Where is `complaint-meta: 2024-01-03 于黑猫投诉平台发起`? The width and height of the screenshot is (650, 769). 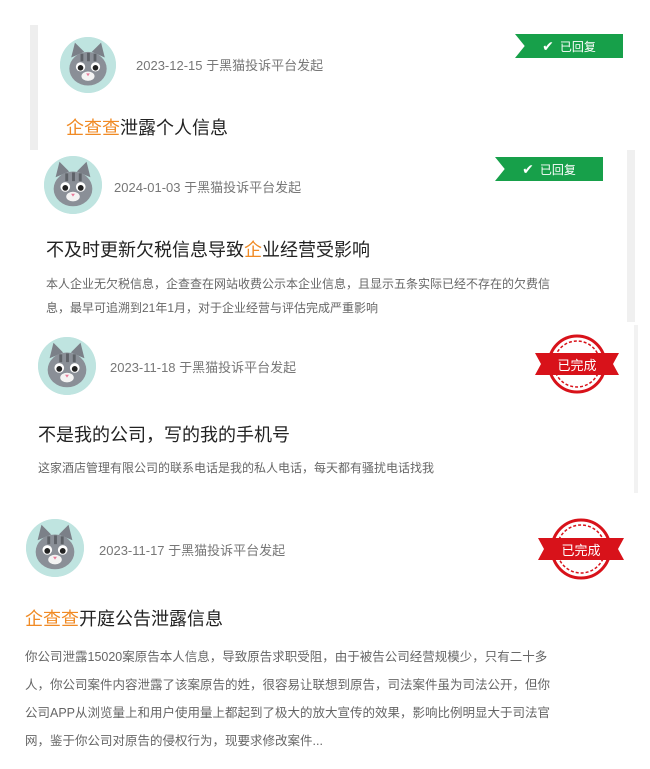 complaint-meta: 2024-01-03 于黑猫投诉平台发起 is located at coordinates (207, 186).